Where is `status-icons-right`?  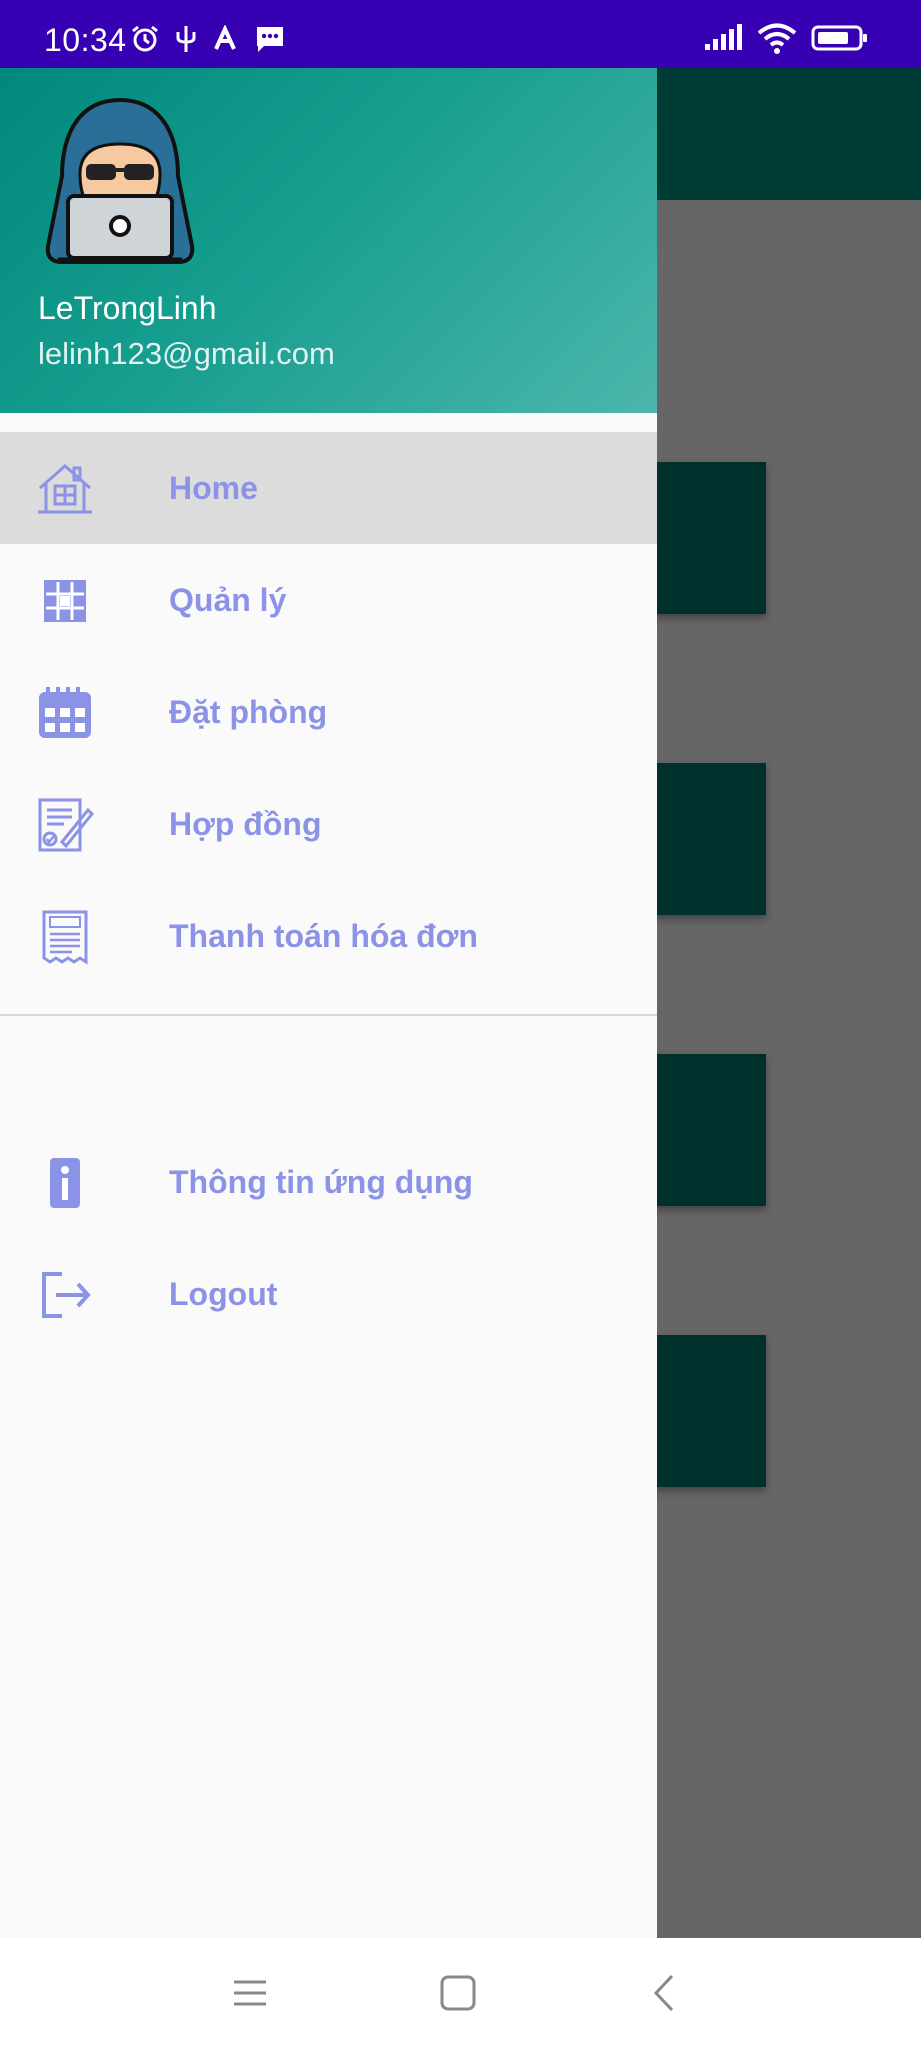 status-icons-right is located at coordinates (786, 38).